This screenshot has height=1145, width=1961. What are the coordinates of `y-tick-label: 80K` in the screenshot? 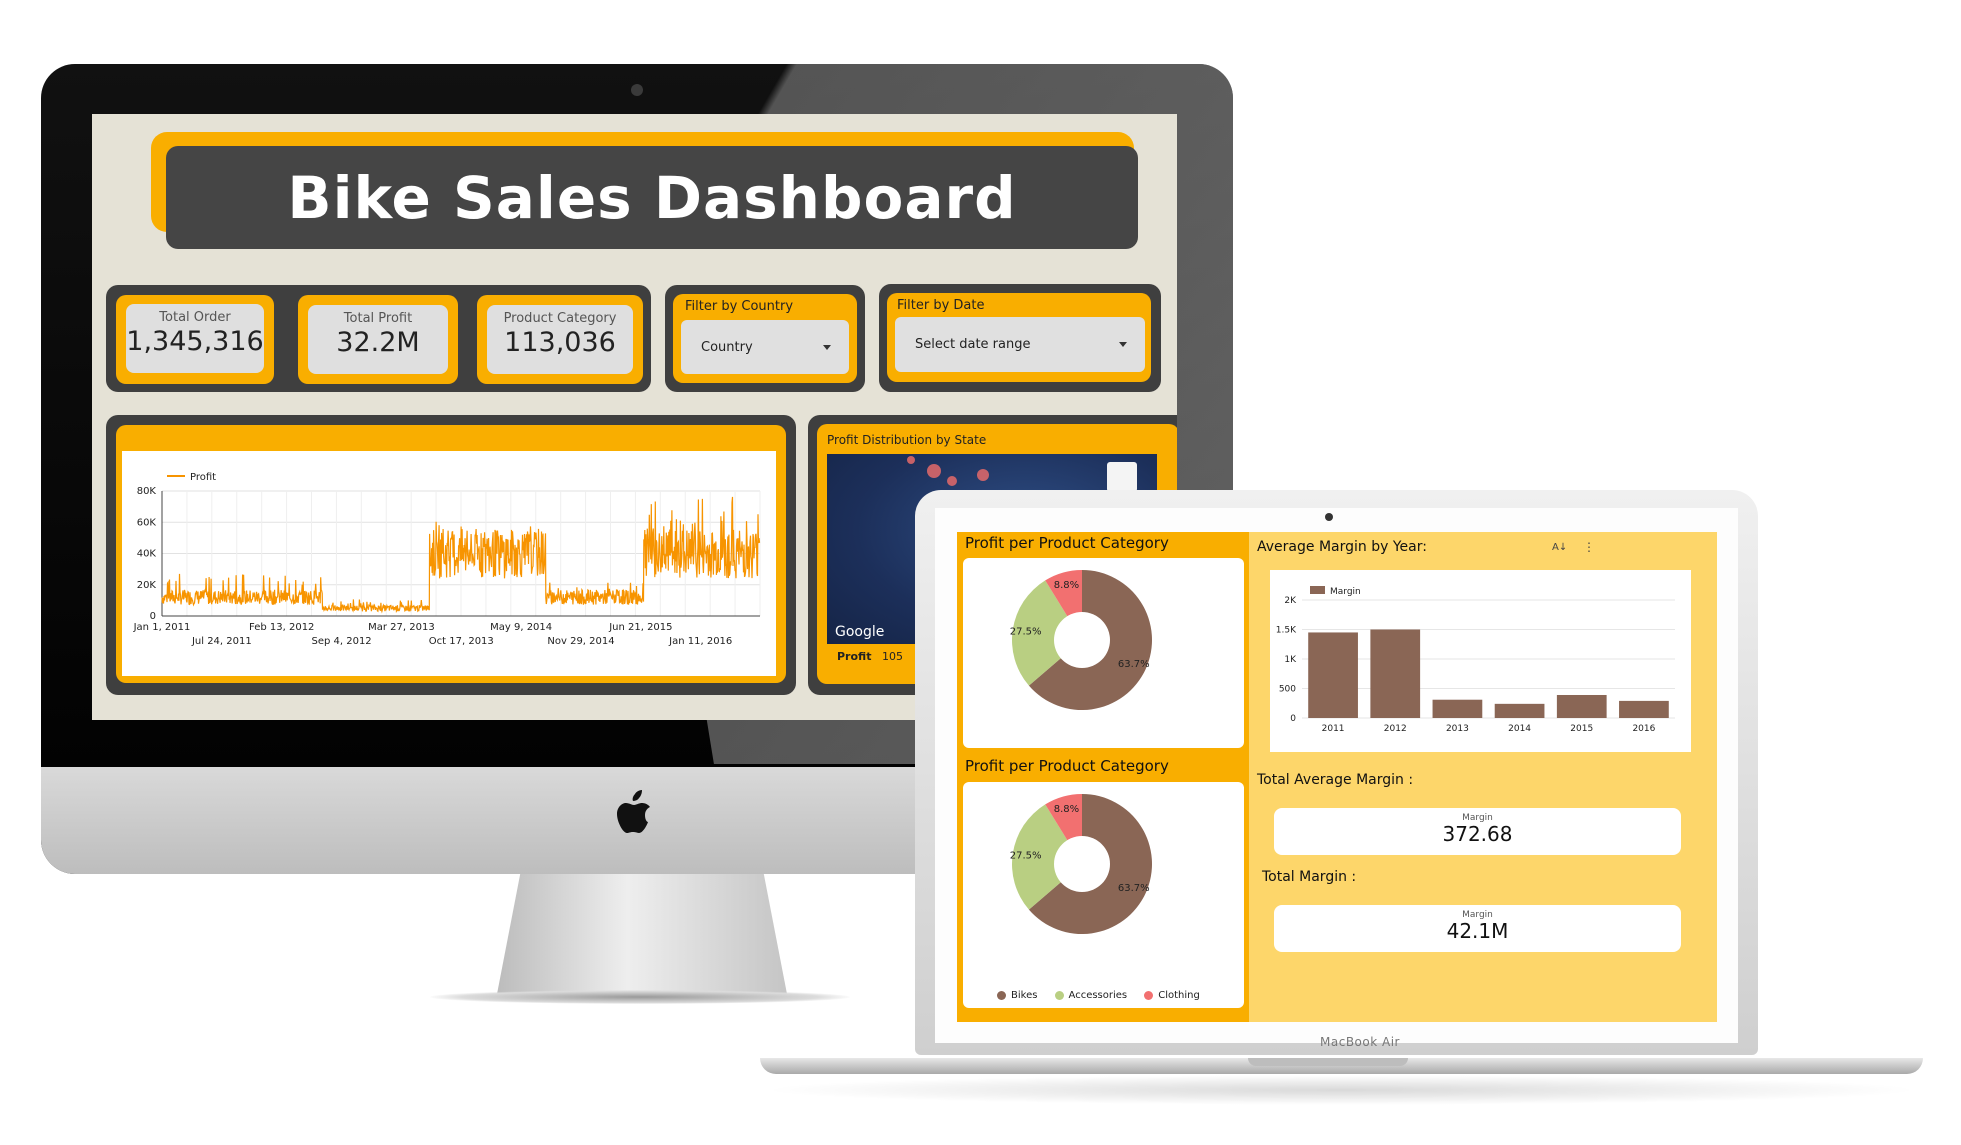 It's located at (147, 491).